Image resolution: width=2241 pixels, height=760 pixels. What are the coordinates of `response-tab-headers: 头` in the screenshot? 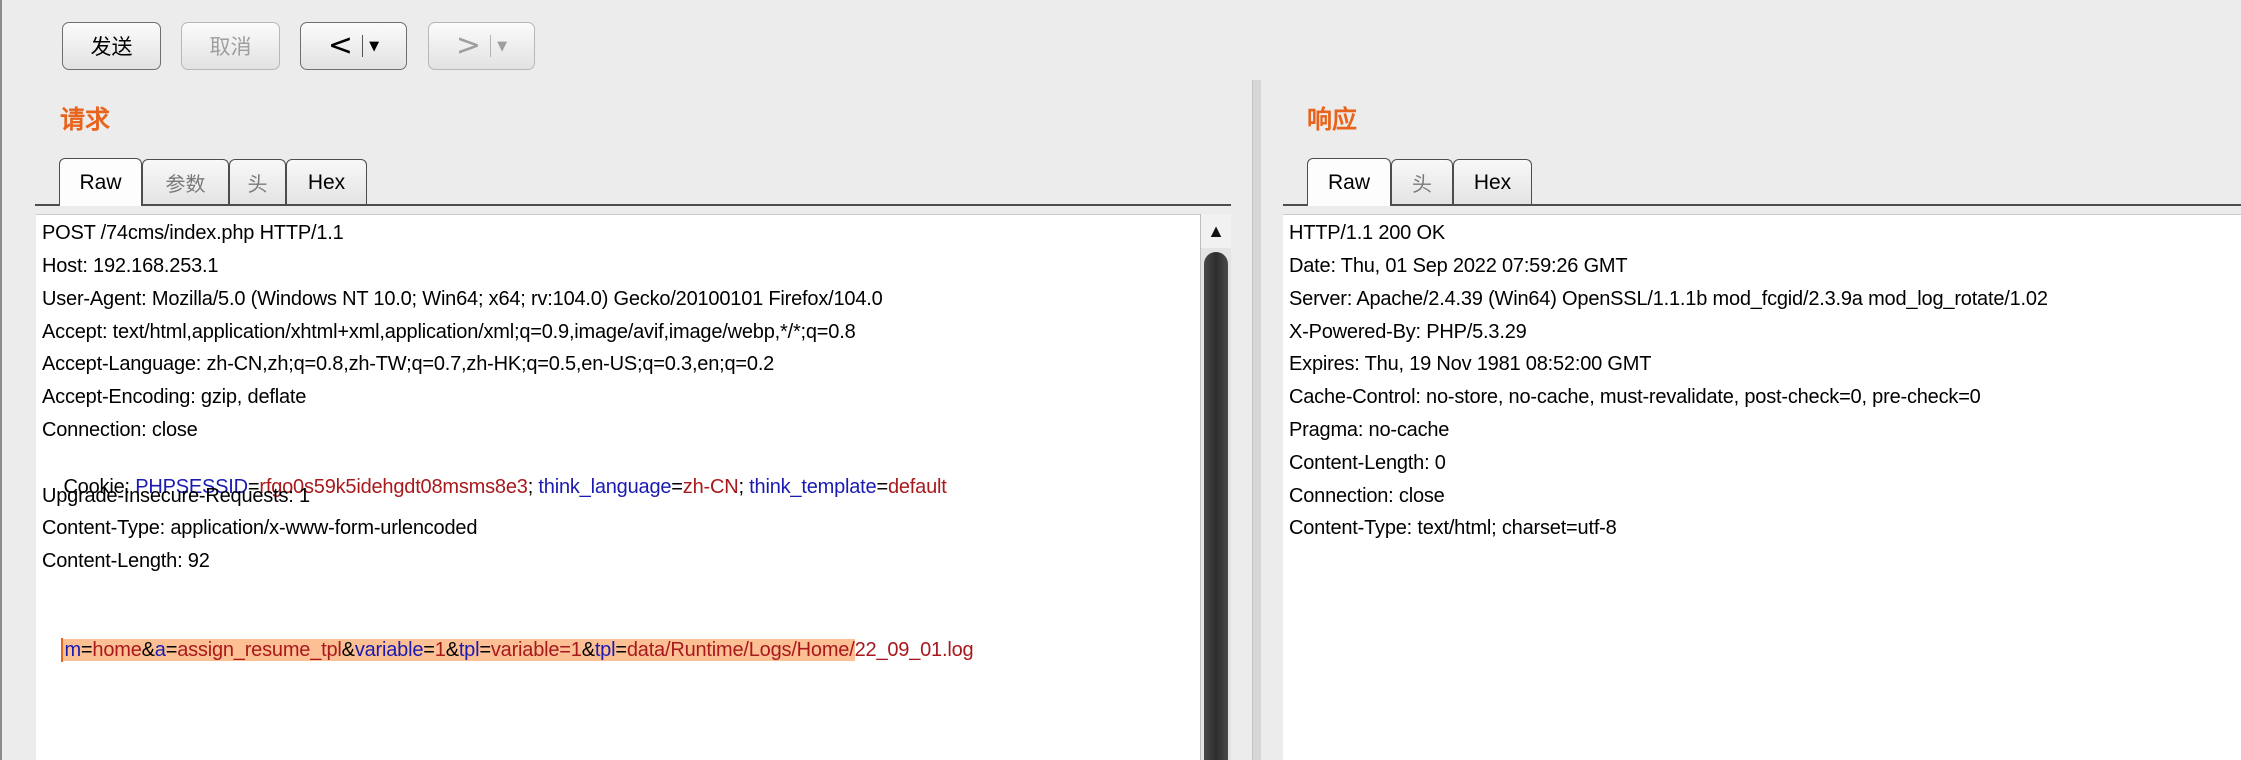 It's located at (1422, 182).